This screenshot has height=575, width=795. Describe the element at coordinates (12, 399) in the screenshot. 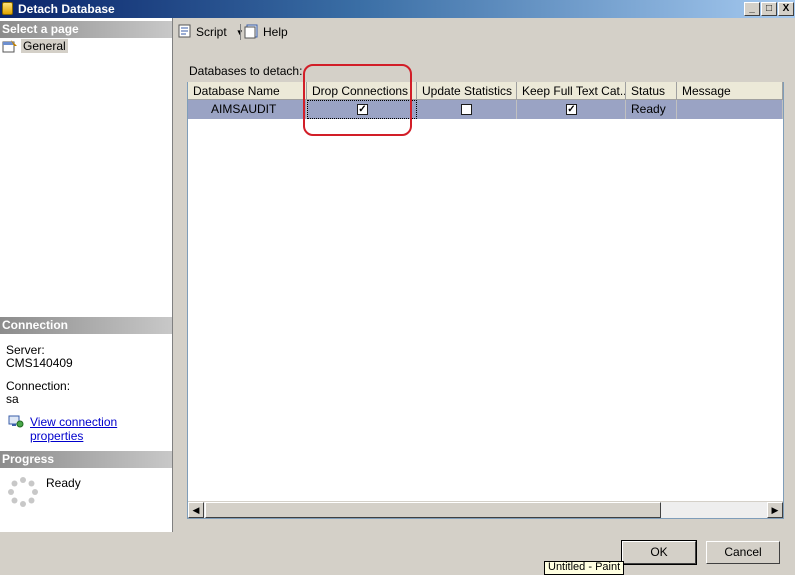

I see `connection-value: sa` at that location.